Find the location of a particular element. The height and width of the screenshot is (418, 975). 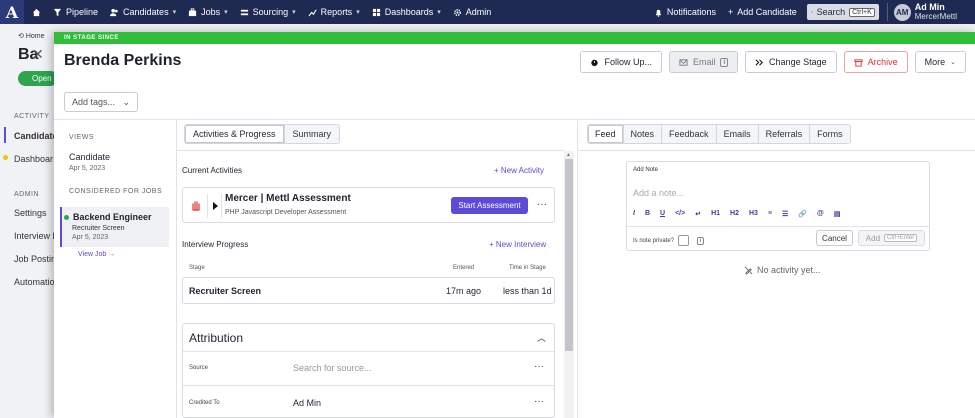

user-menu: Ad Min MercerMettl is located at coordinates (936, 12).